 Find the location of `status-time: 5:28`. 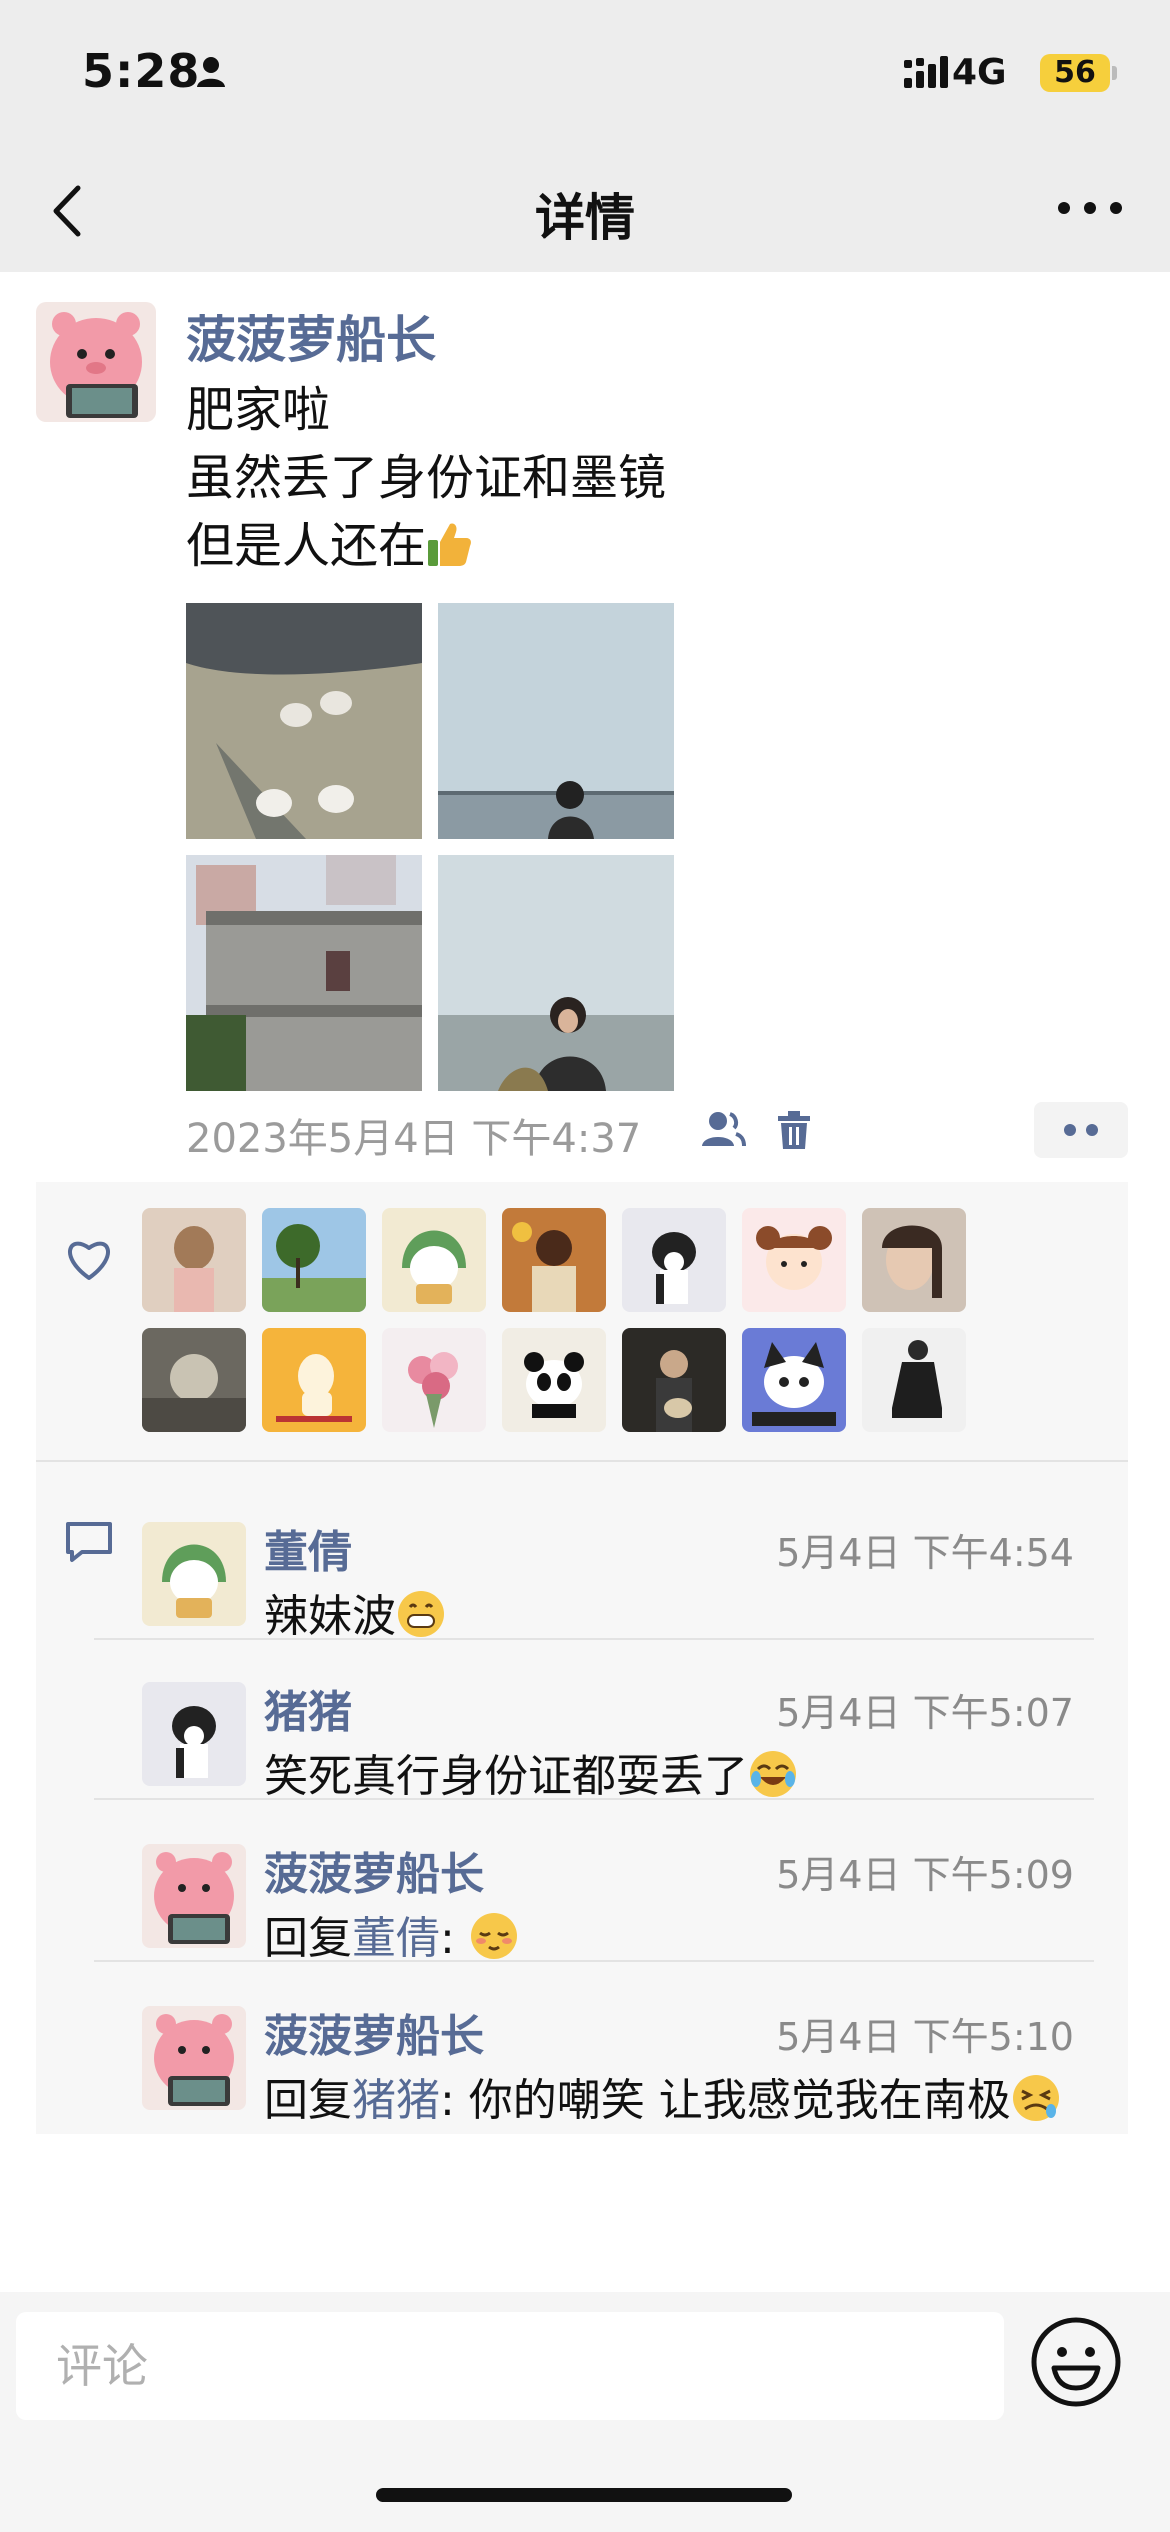

status-time: 5:28 is located at coordinates (141, 71).